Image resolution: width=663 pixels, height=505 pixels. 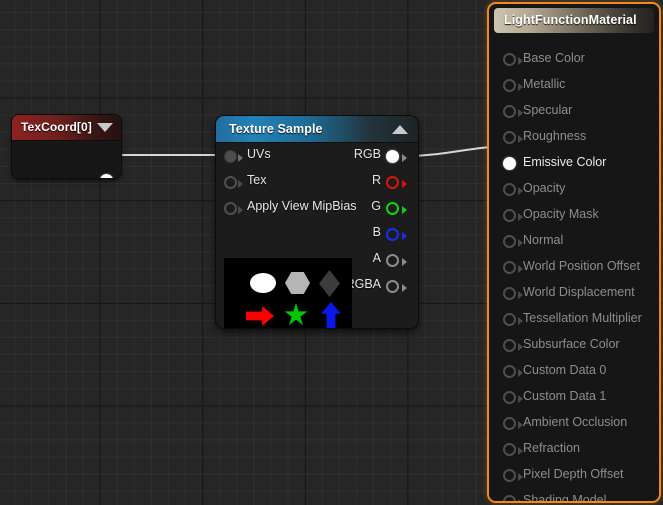 What do you see at coordinates (367, 154) in the screenshot?
I see `output-label-rgb: RGB` at bounding box center [367, 154].